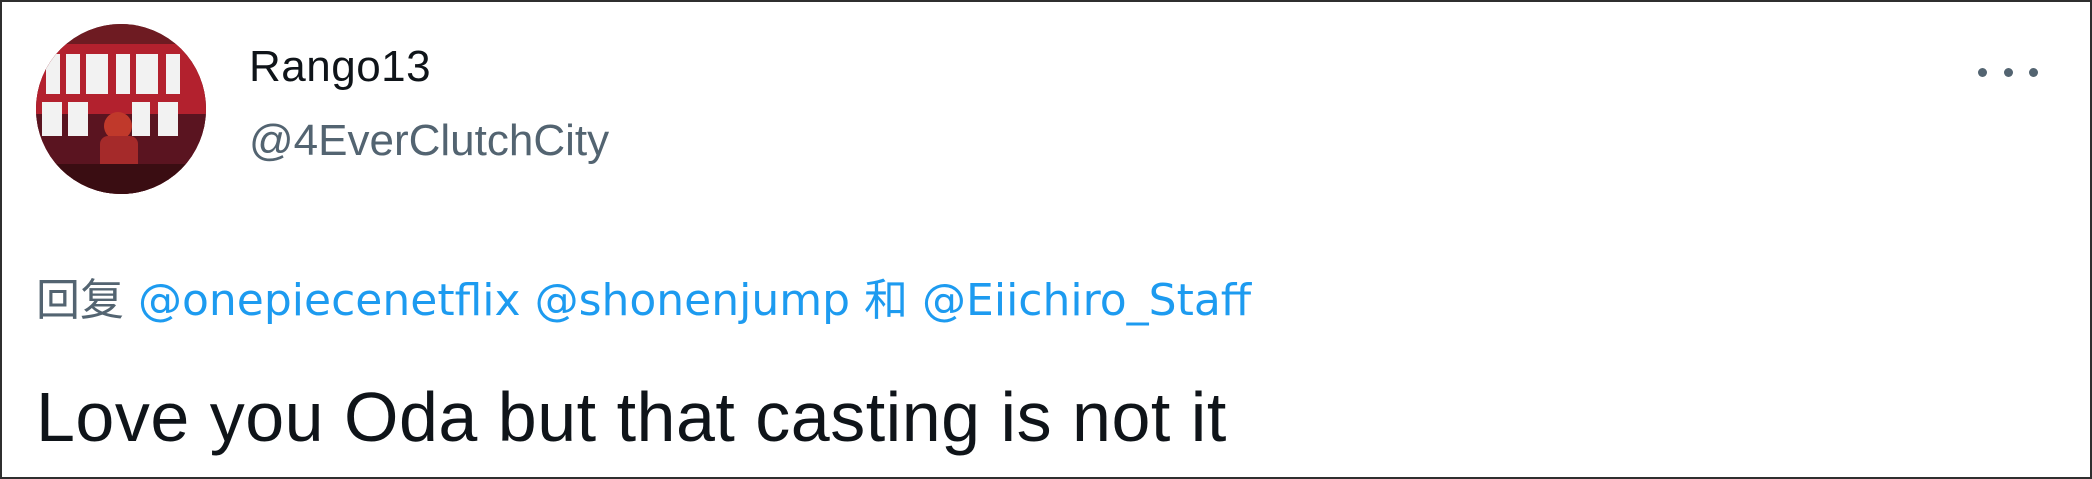 The height and width of the screenshot is (479, 2092). Describe the element at coordinates (80, 300) in the screenshot. I see `reply-prefix: 回复` at that location.